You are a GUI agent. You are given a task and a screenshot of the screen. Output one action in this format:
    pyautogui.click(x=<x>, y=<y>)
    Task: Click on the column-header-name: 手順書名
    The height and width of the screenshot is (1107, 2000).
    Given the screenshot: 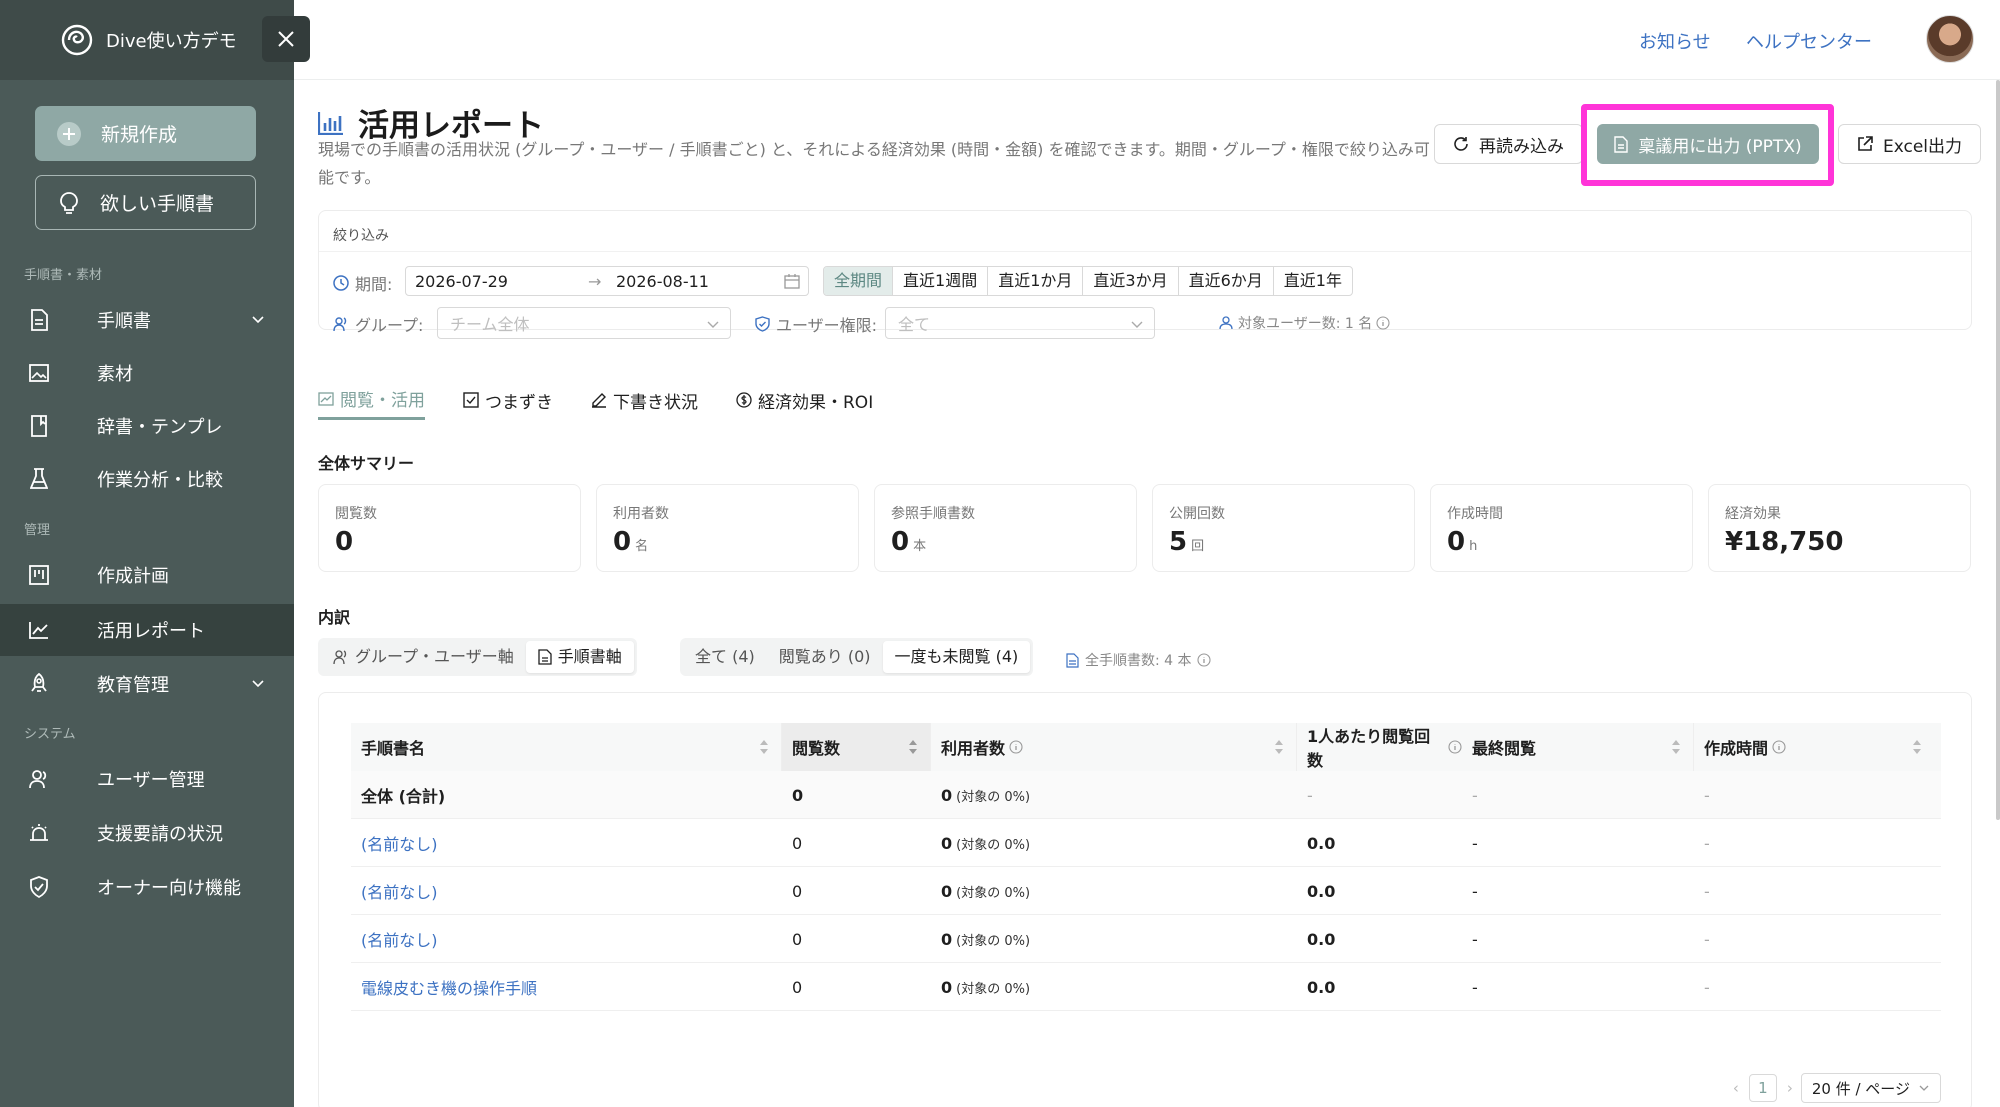 What is the action you would take?
    pyautogui.click(x=566, y=747)
    